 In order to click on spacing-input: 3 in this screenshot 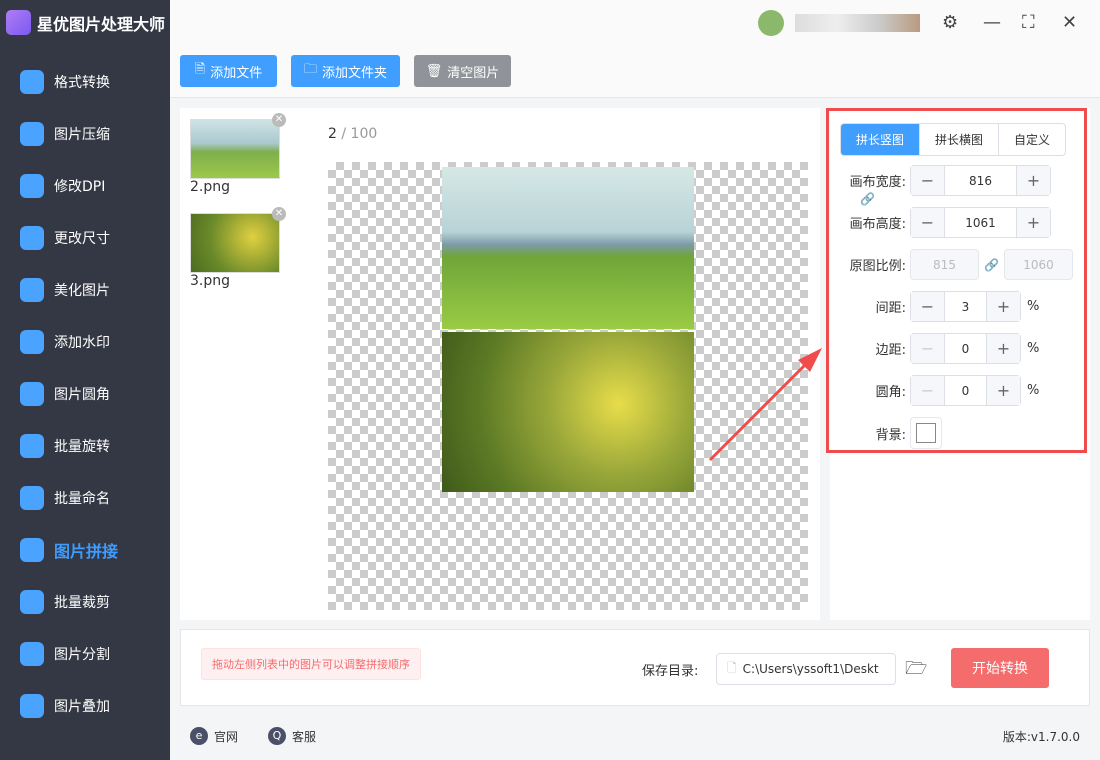, I will do `click(965, 306)`.